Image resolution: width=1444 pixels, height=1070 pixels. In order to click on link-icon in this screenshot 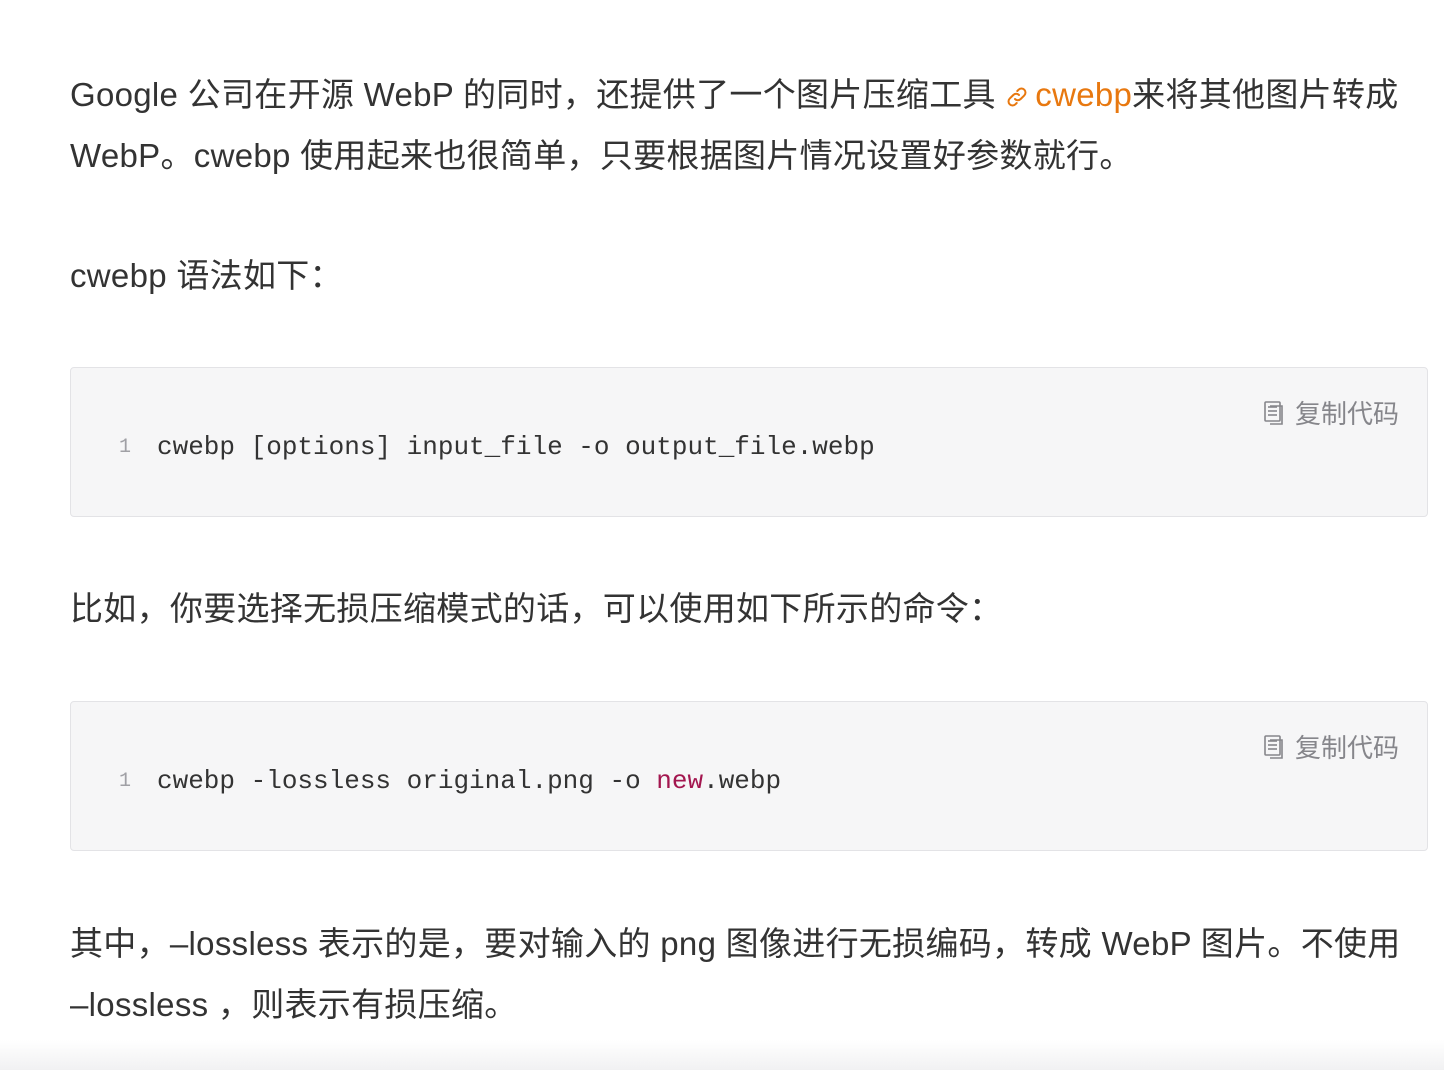, I will do `click(1017, 97)`.